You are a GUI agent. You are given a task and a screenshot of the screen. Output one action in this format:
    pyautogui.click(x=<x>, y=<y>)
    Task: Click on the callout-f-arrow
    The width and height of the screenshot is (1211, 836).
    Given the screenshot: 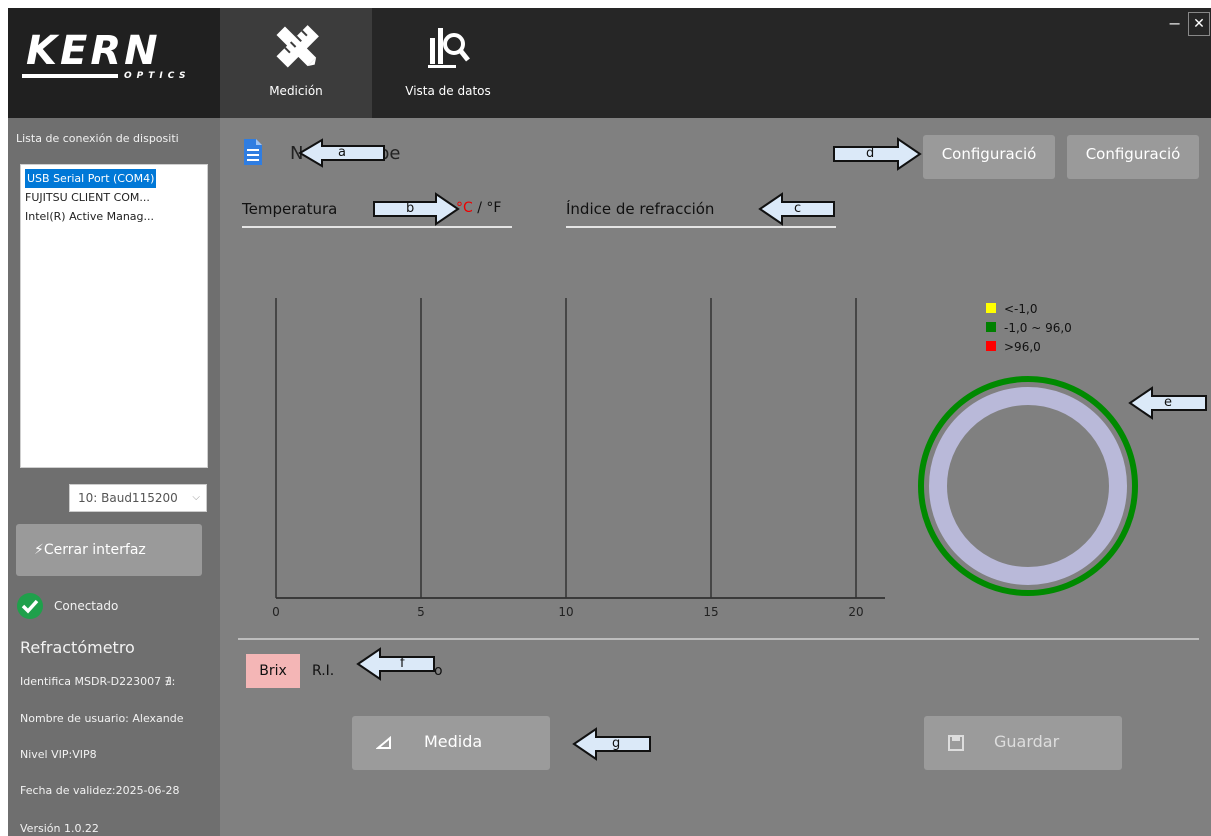 What is the action you would take?
    pyautogui.click(x=395, y=664)
    